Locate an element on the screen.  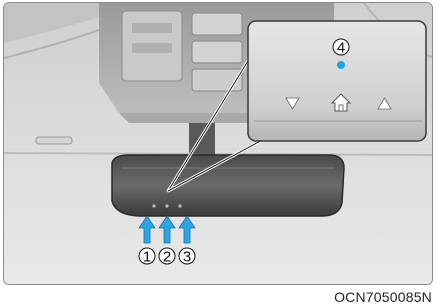
figure-code: OCN7050085N is located at coordinates (383, 297).